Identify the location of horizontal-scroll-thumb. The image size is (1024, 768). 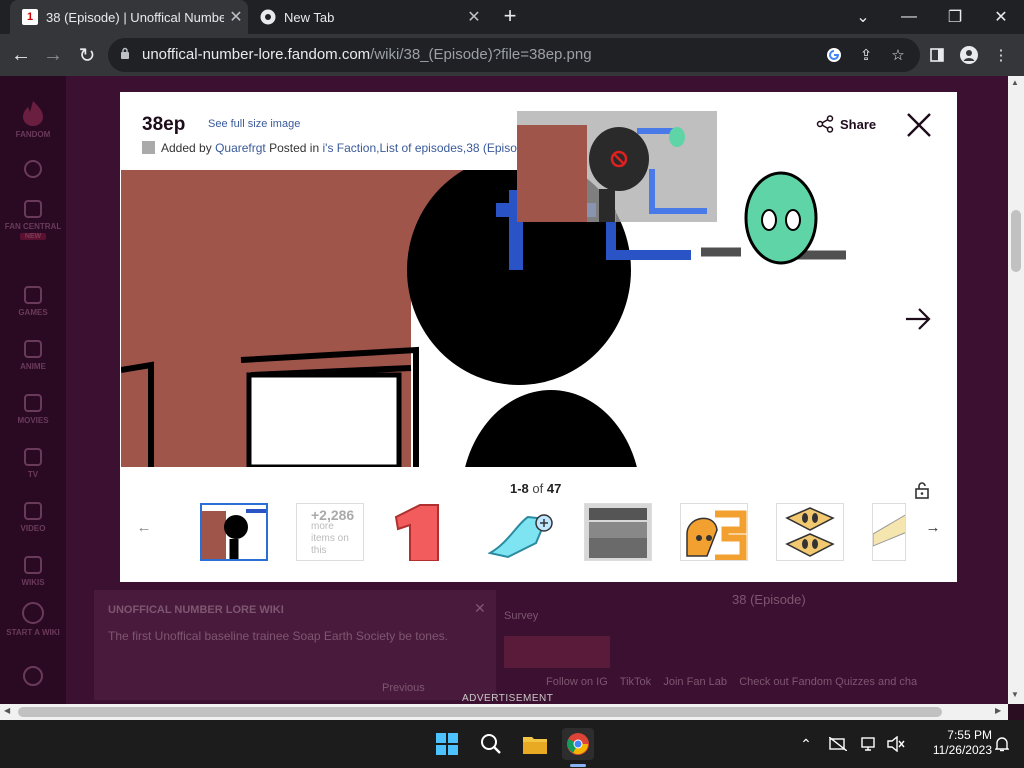
(480, 712).